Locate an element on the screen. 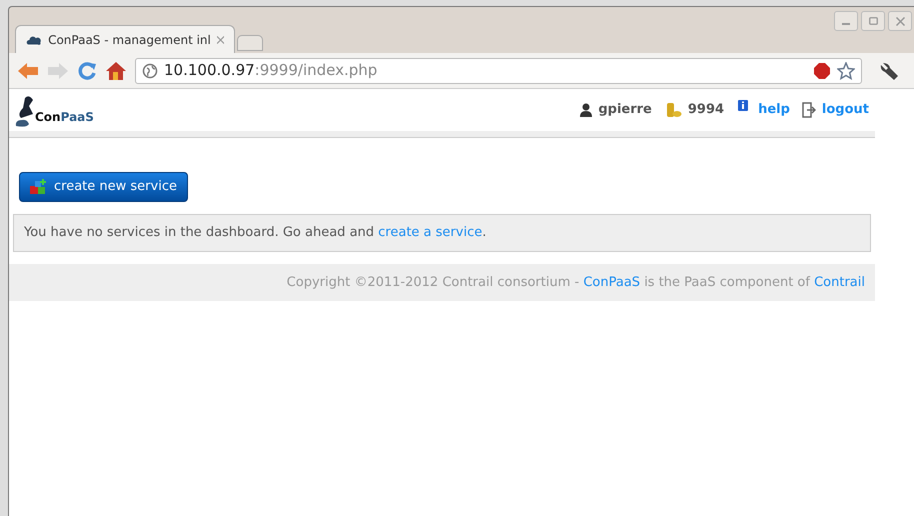 Image resolution: width=914 pixels, height=516 pixels. user-icon is located at coordinates (586, 110).